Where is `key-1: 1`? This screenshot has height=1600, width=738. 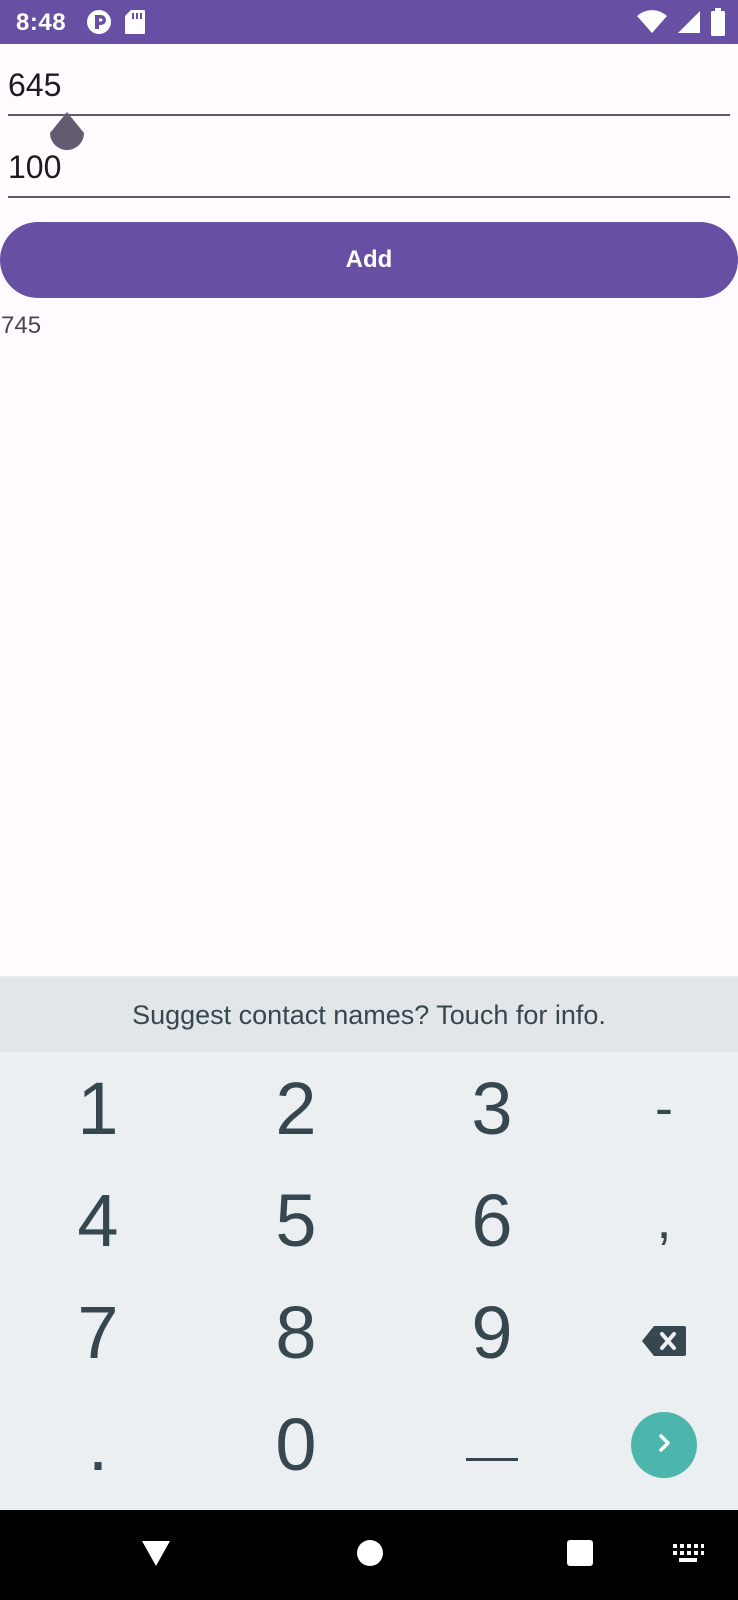 key-1: 1 is located at coordinates (98, 1108).